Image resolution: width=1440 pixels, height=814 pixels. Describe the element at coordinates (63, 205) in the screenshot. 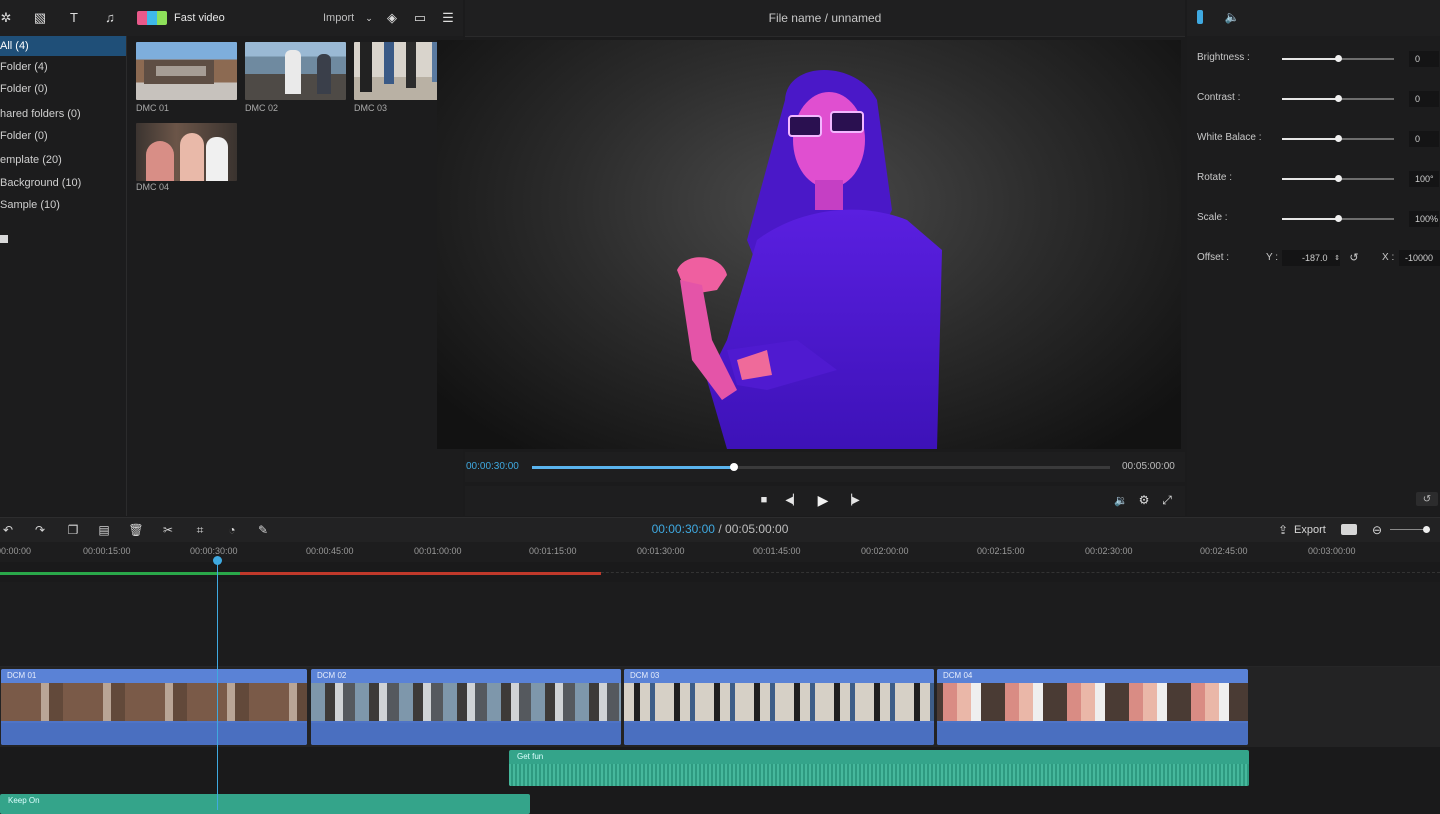

I see `sidebar-item-sample: Sample (10)` at that location.